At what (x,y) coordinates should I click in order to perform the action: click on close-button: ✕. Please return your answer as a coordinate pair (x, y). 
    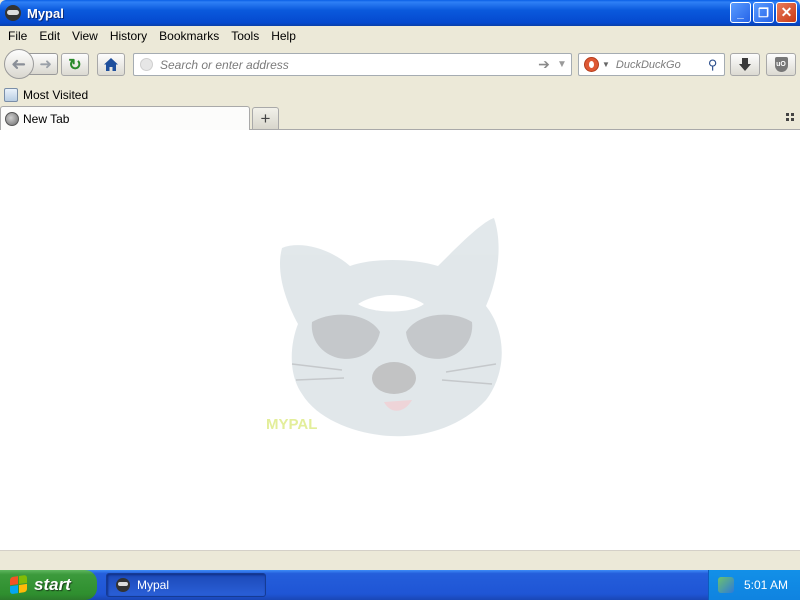
    Looking at the image, I should click on (786, 12).